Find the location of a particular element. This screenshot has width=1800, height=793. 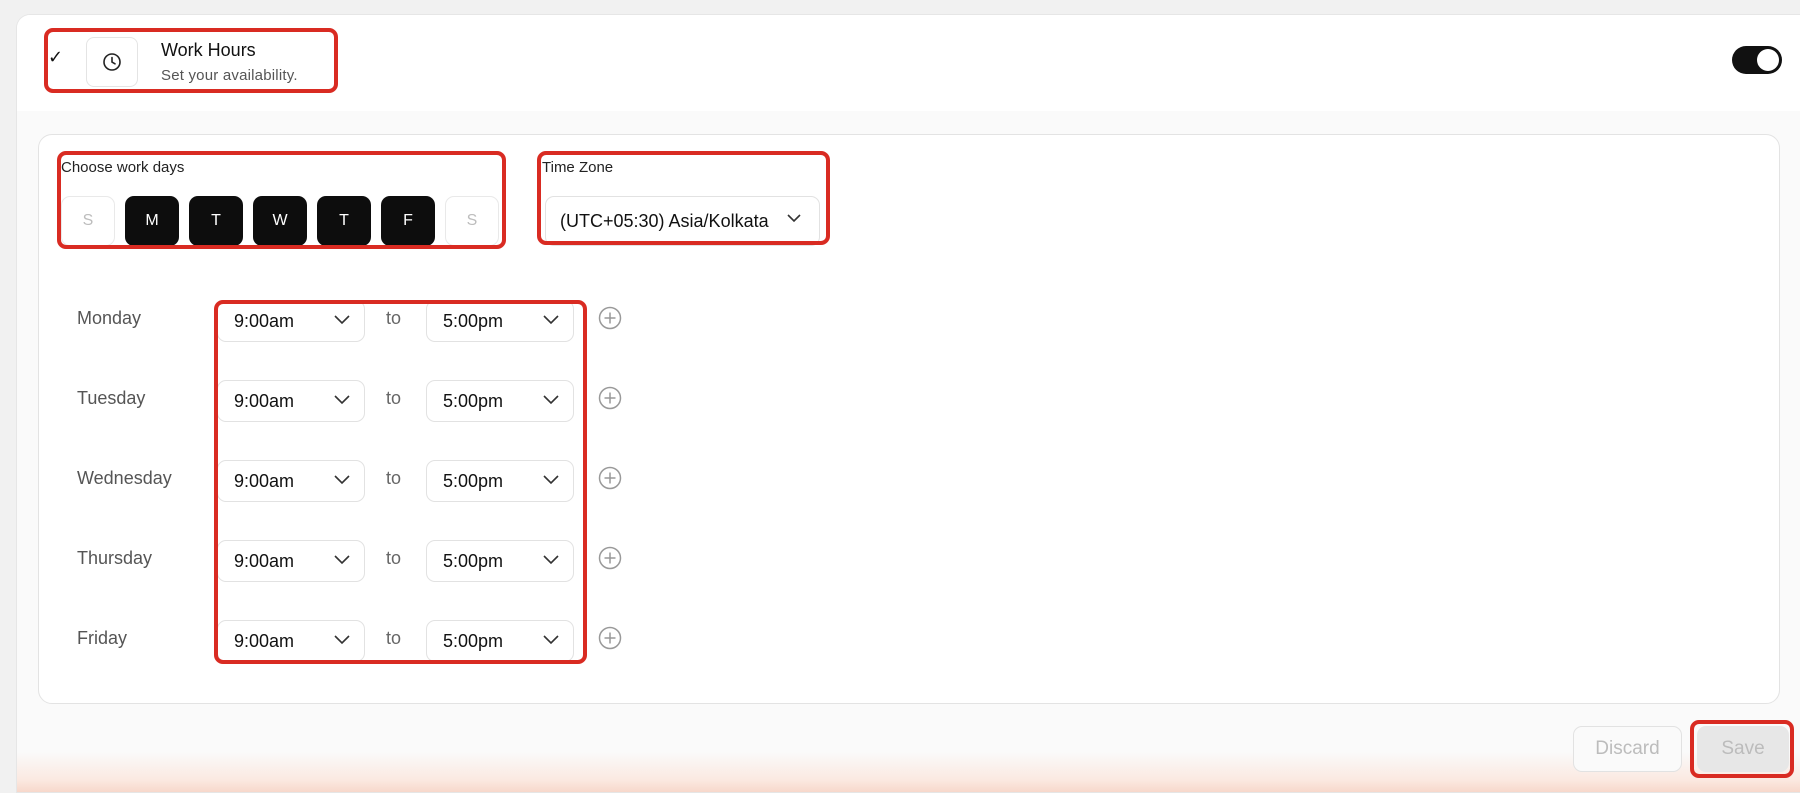

day-toggle-monday: M is located at coordinates (152, 221).